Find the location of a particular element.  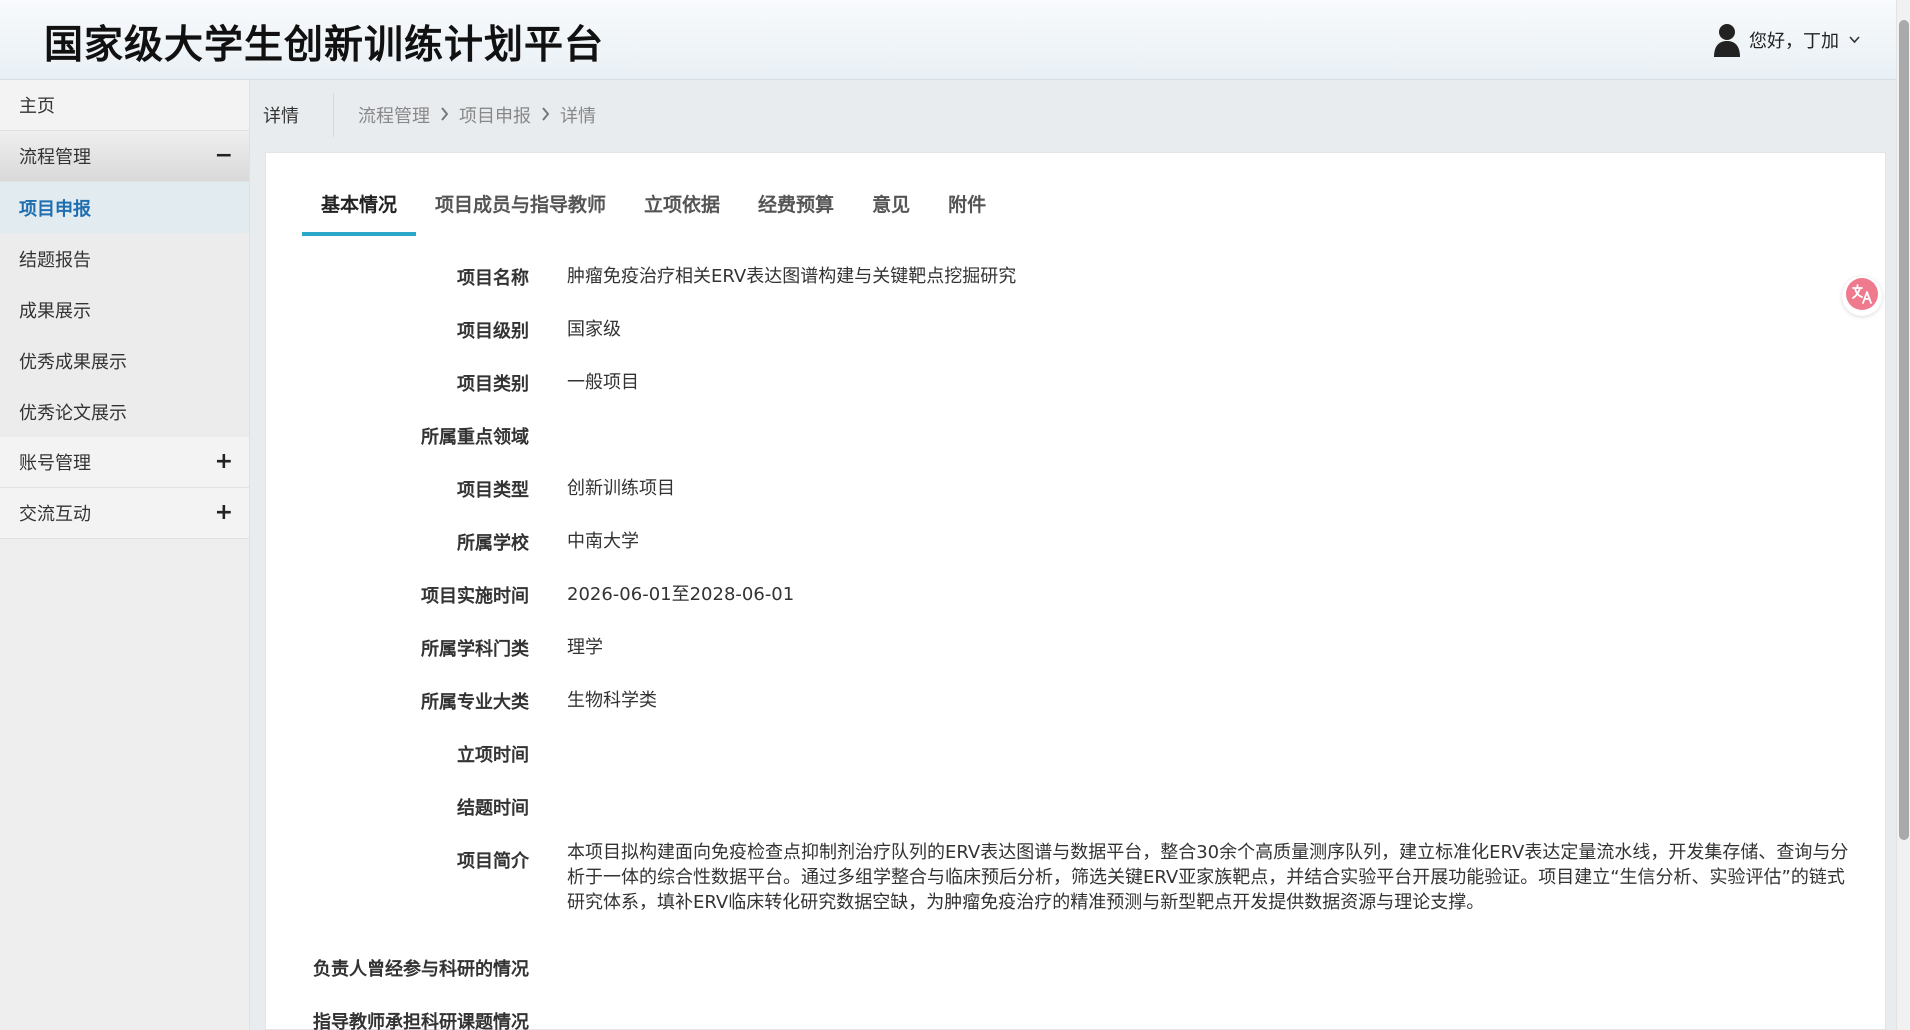

sidebar-item-results: 成果展示 is located at coordinates (124, 309).